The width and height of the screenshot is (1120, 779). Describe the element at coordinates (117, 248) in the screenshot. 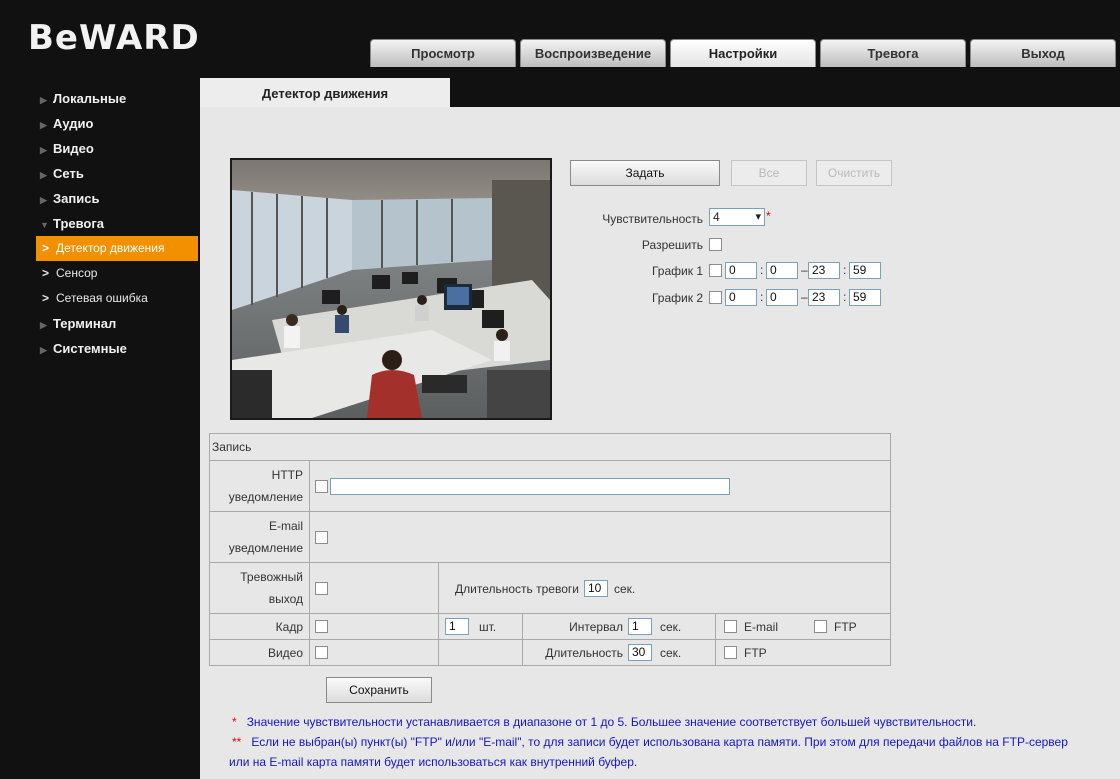

I see `sidebar-subitem-motion-detector: > Детектор движения` at that location.